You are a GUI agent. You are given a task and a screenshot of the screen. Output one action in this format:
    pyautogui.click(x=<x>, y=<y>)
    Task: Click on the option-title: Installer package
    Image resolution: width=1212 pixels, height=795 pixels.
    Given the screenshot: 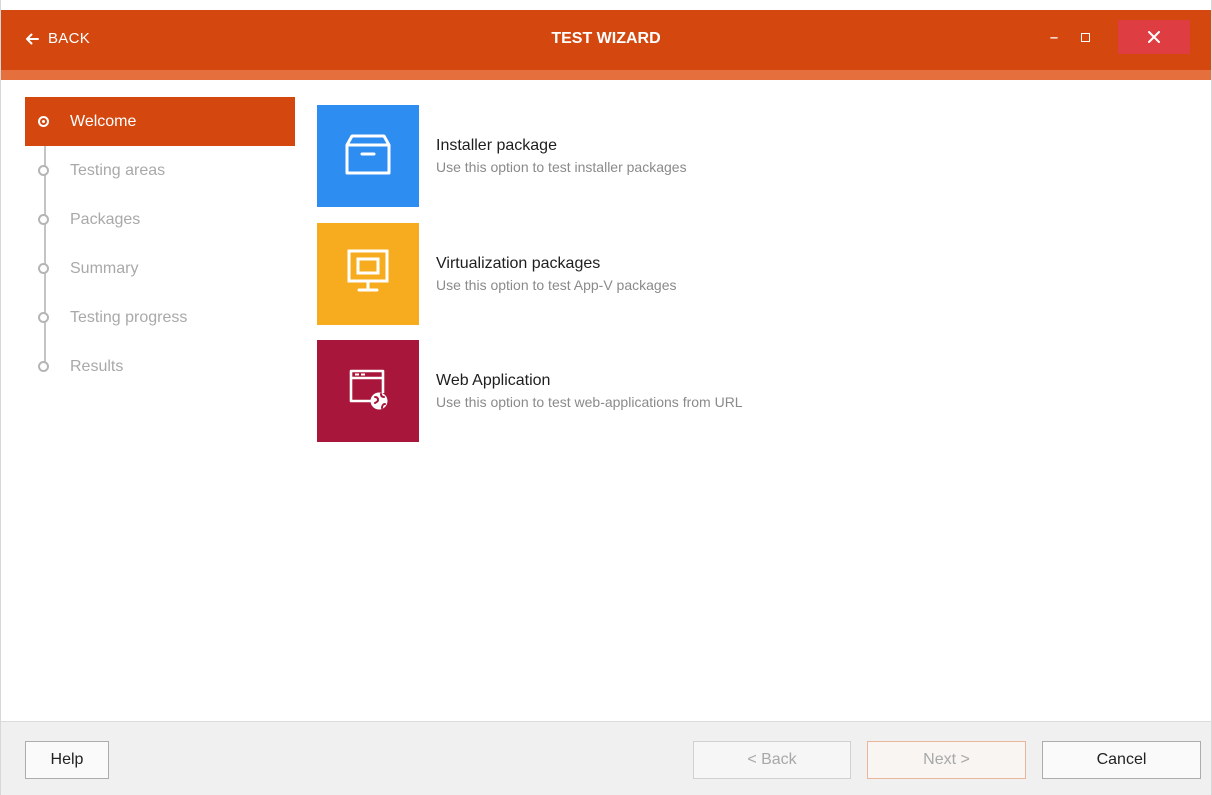 What is the action you would take?
    pyautogui.click(x=496, y=145)
    